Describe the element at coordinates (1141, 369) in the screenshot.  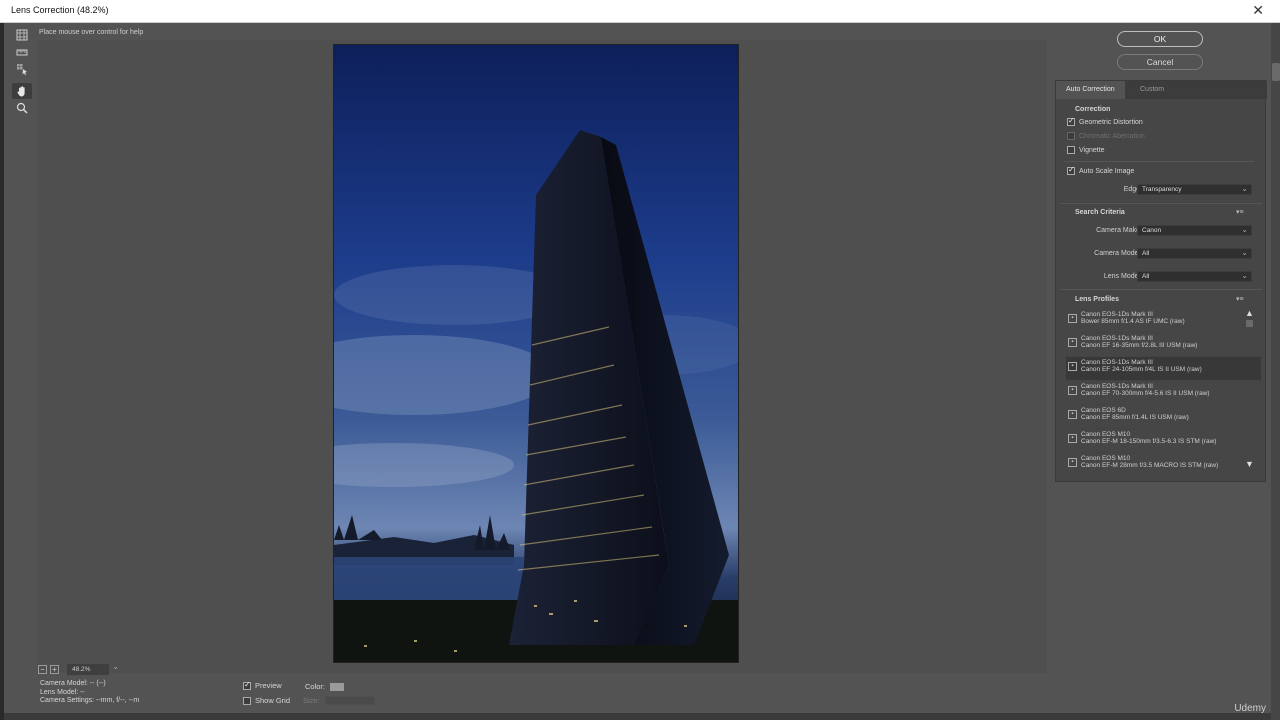
I see `profile-lens: Canon EF 24-105mm f/4L IS II USM (raw)` at that location.